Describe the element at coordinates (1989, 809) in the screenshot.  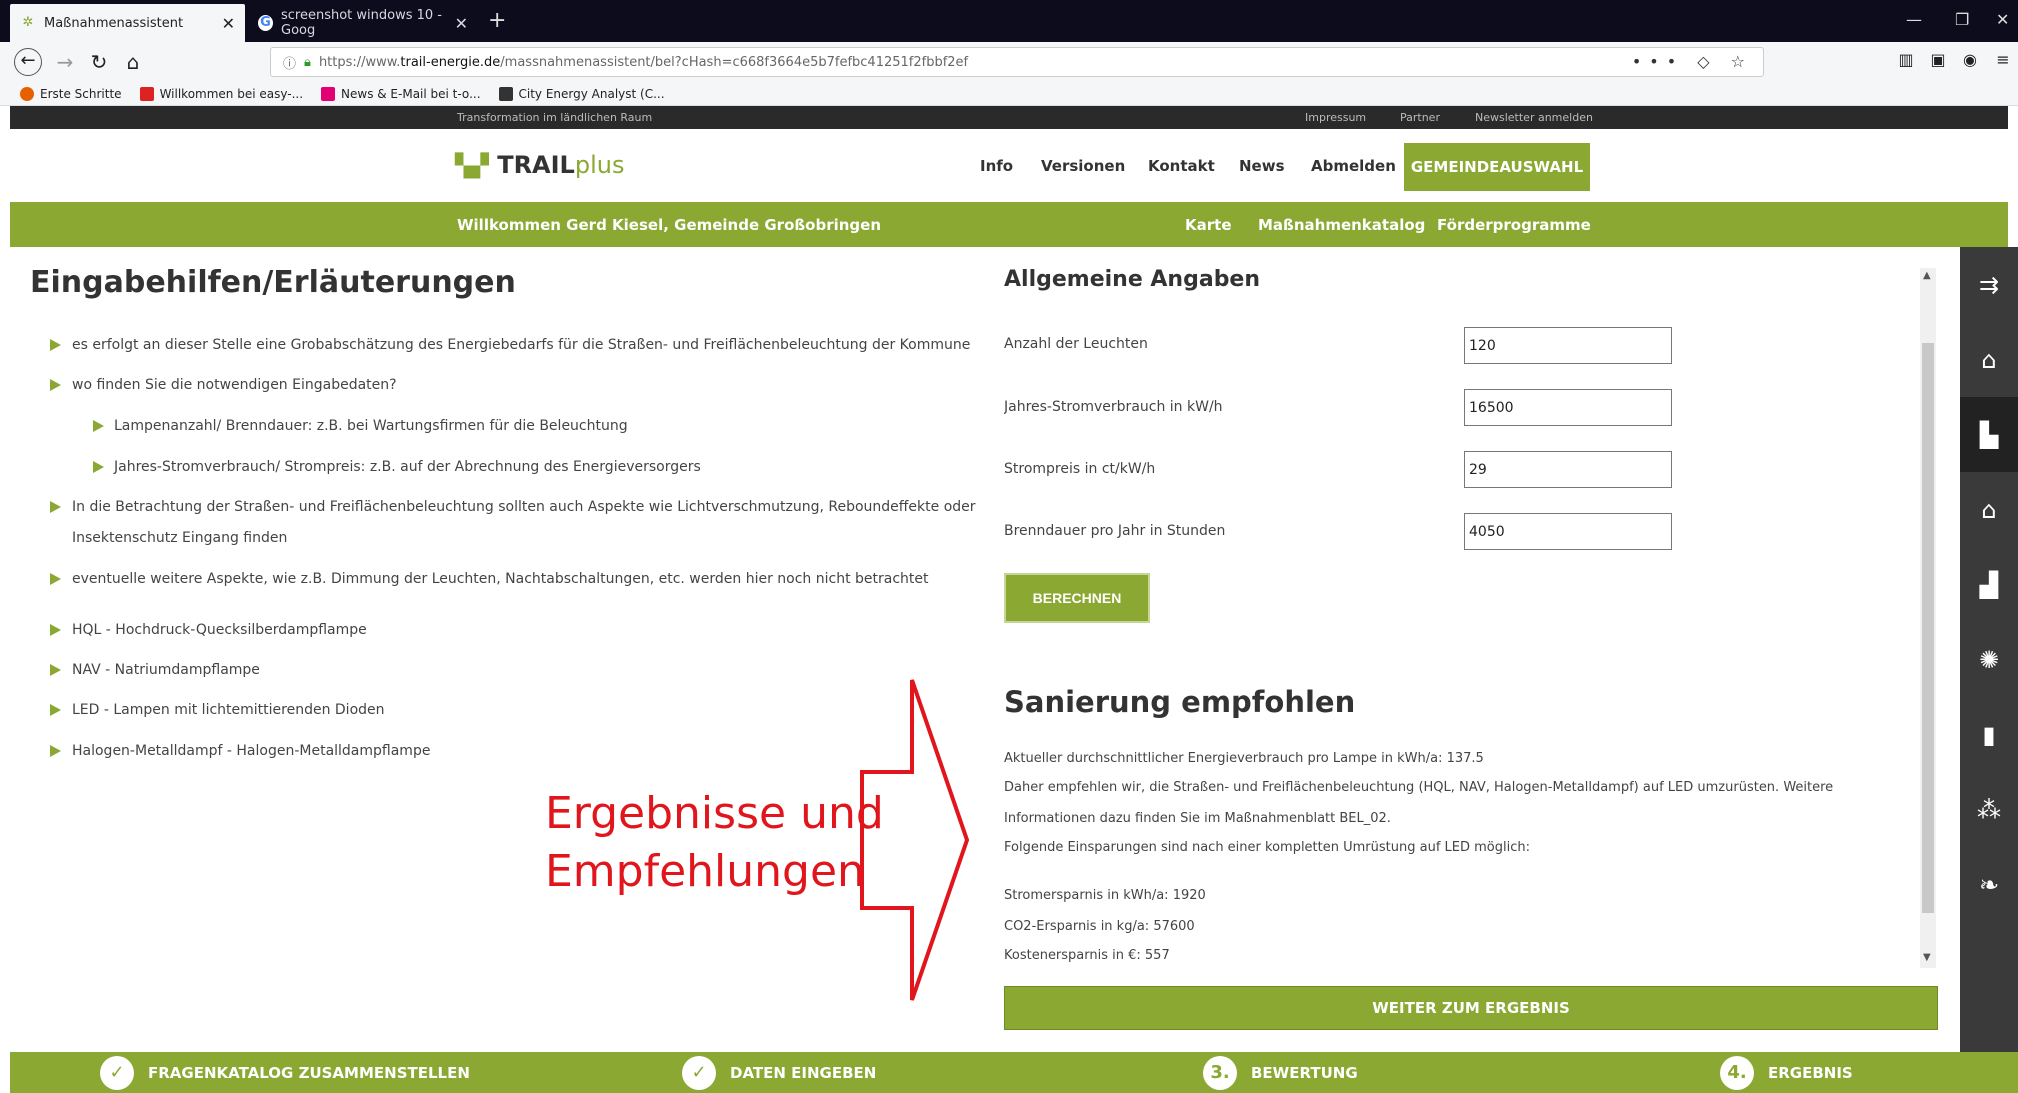
I see `network-icon: ⁂` at that location.